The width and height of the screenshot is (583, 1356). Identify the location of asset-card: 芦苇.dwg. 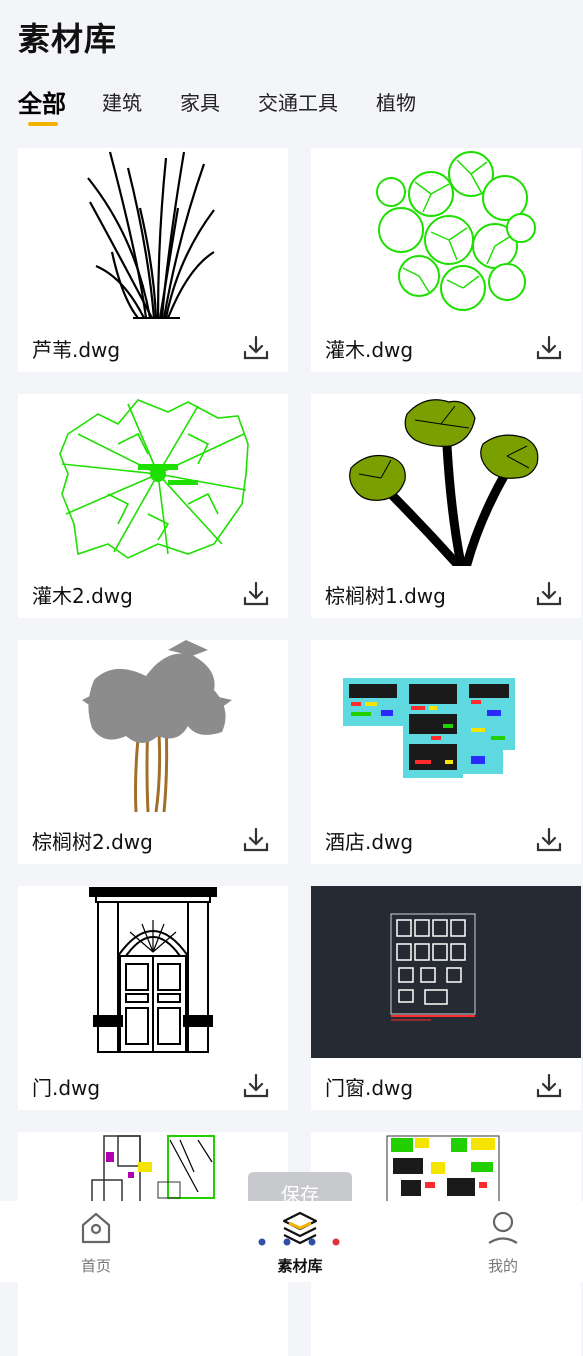
(153, 260).